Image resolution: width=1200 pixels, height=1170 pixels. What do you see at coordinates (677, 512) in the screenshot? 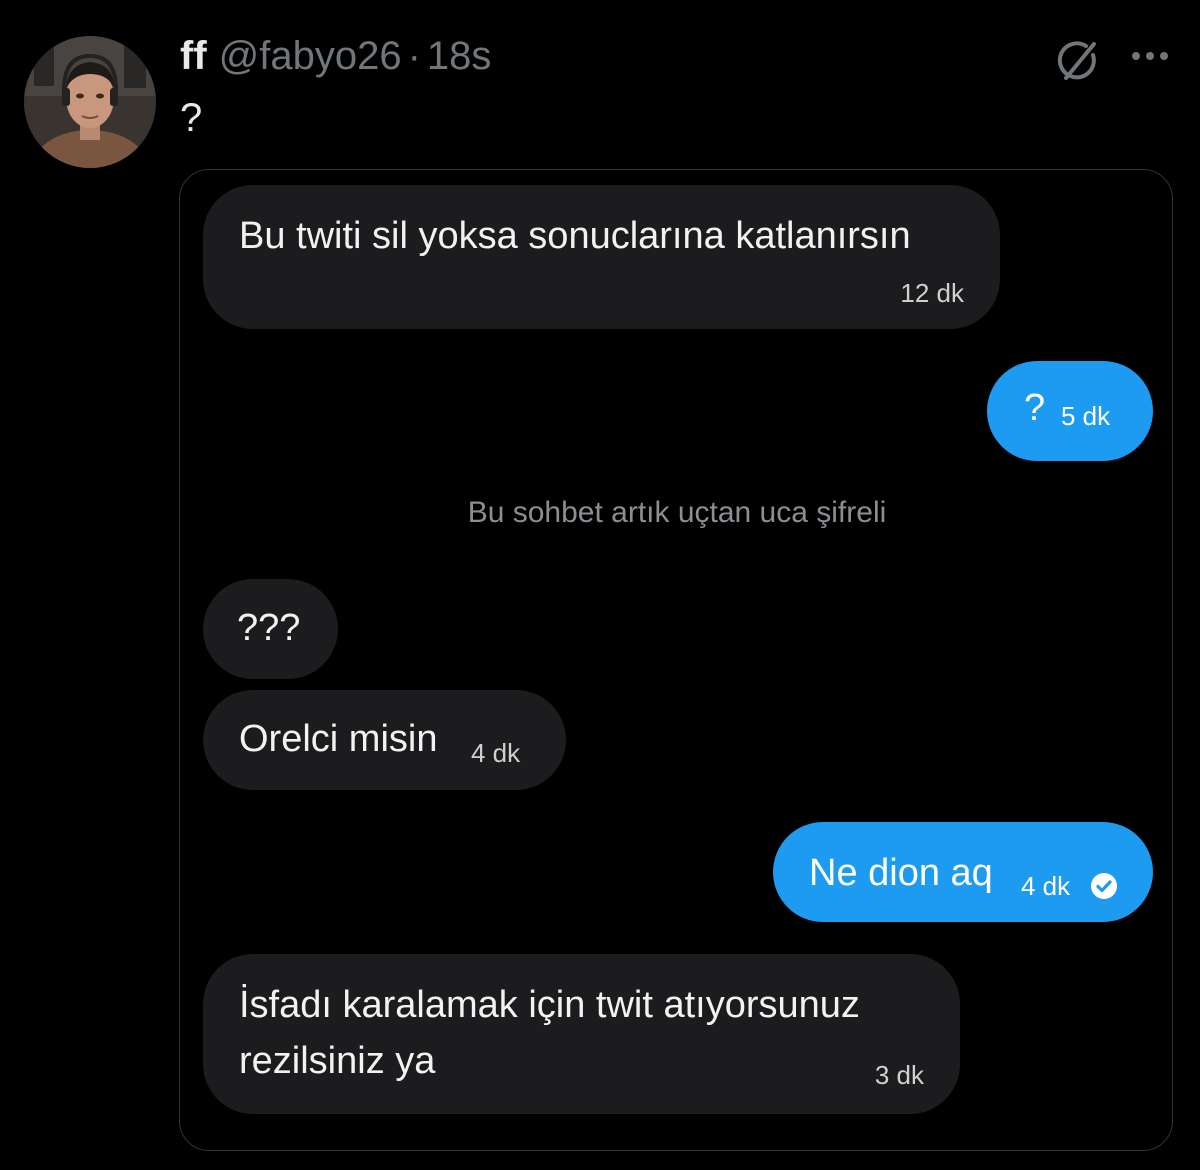
I see `encryption-notice: Bu sohbet artık uçtan uca şifreli` at bounding box center [677, 512].